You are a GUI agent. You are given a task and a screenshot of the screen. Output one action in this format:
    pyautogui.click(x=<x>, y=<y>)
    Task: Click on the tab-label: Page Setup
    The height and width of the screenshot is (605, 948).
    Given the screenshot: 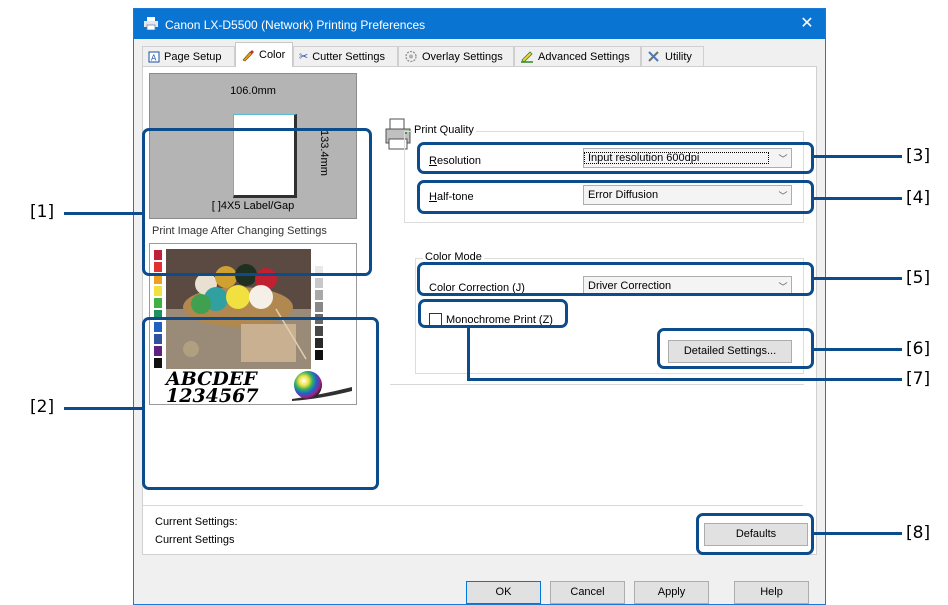 What is the action you would take?
    pyautogui.click(x=193, y=56)
    